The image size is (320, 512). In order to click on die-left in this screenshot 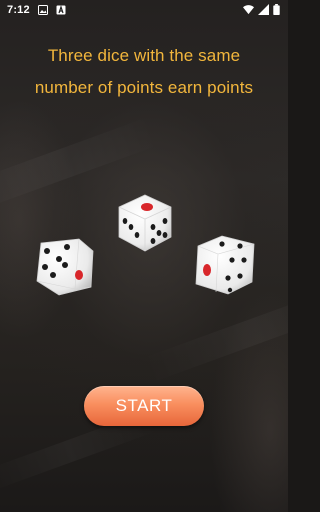, I will do `click(65, 267)`.